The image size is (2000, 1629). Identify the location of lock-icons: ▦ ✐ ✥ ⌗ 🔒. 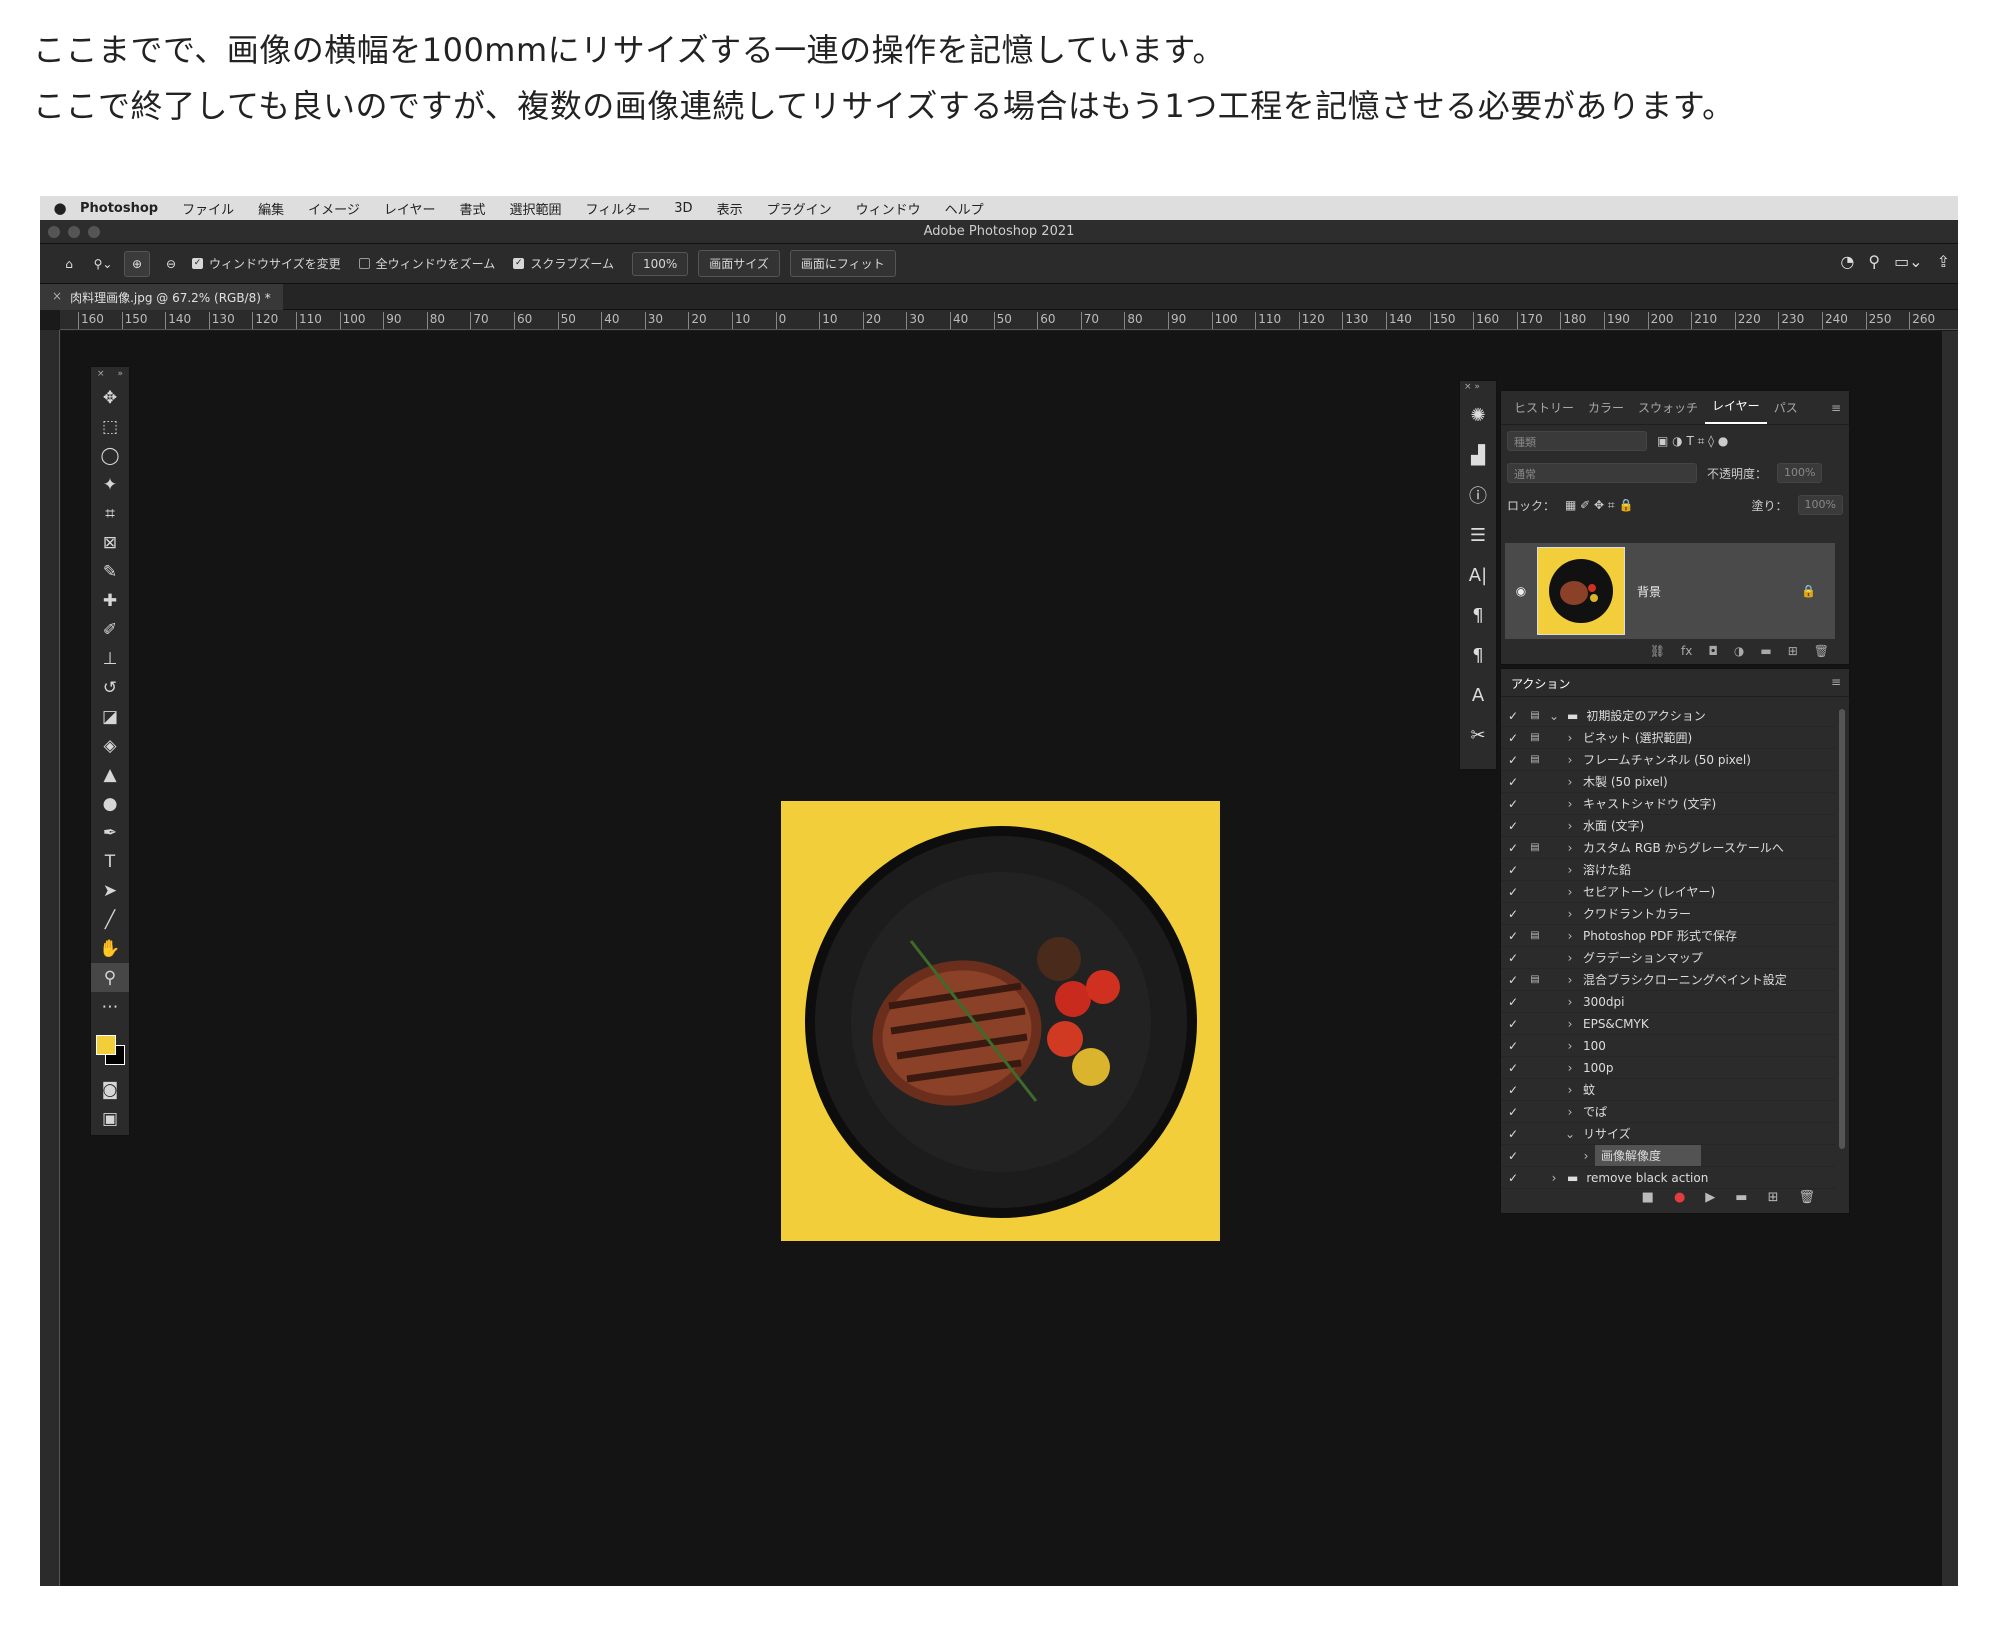
(1599, 505).